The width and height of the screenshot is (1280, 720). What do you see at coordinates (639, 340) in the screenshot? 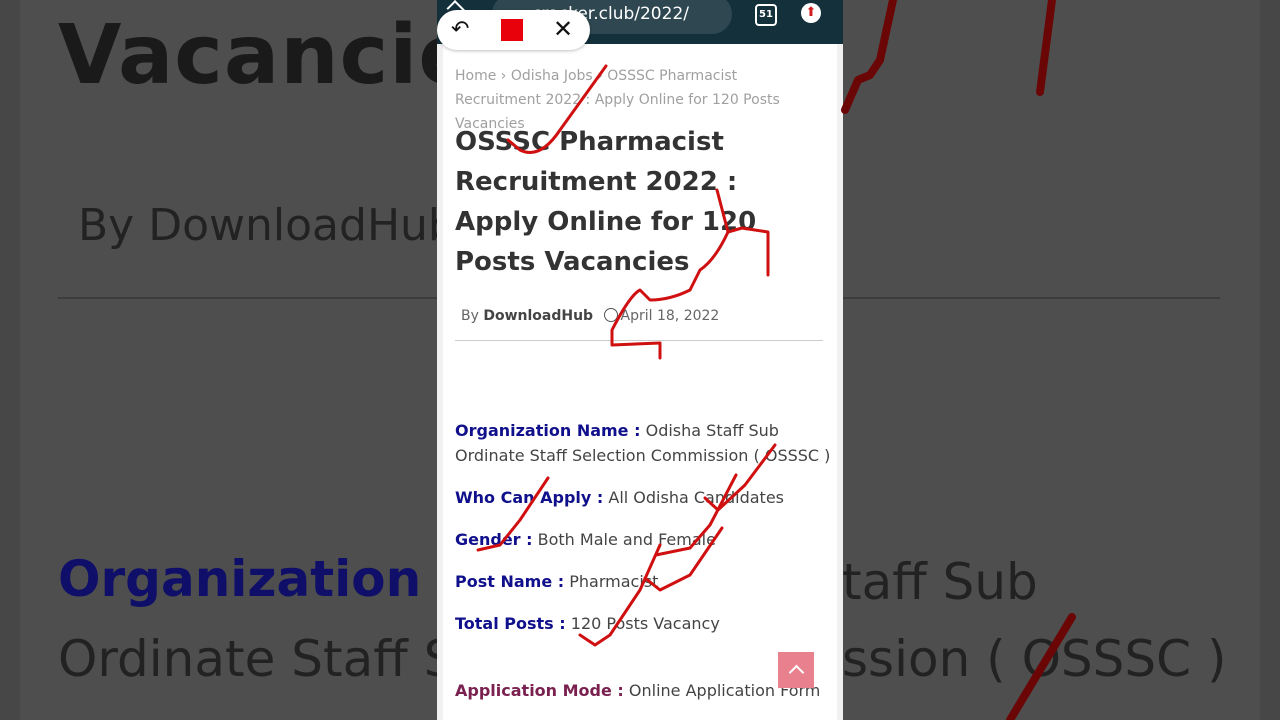
I see `divider` at bounding box center [639, 340].